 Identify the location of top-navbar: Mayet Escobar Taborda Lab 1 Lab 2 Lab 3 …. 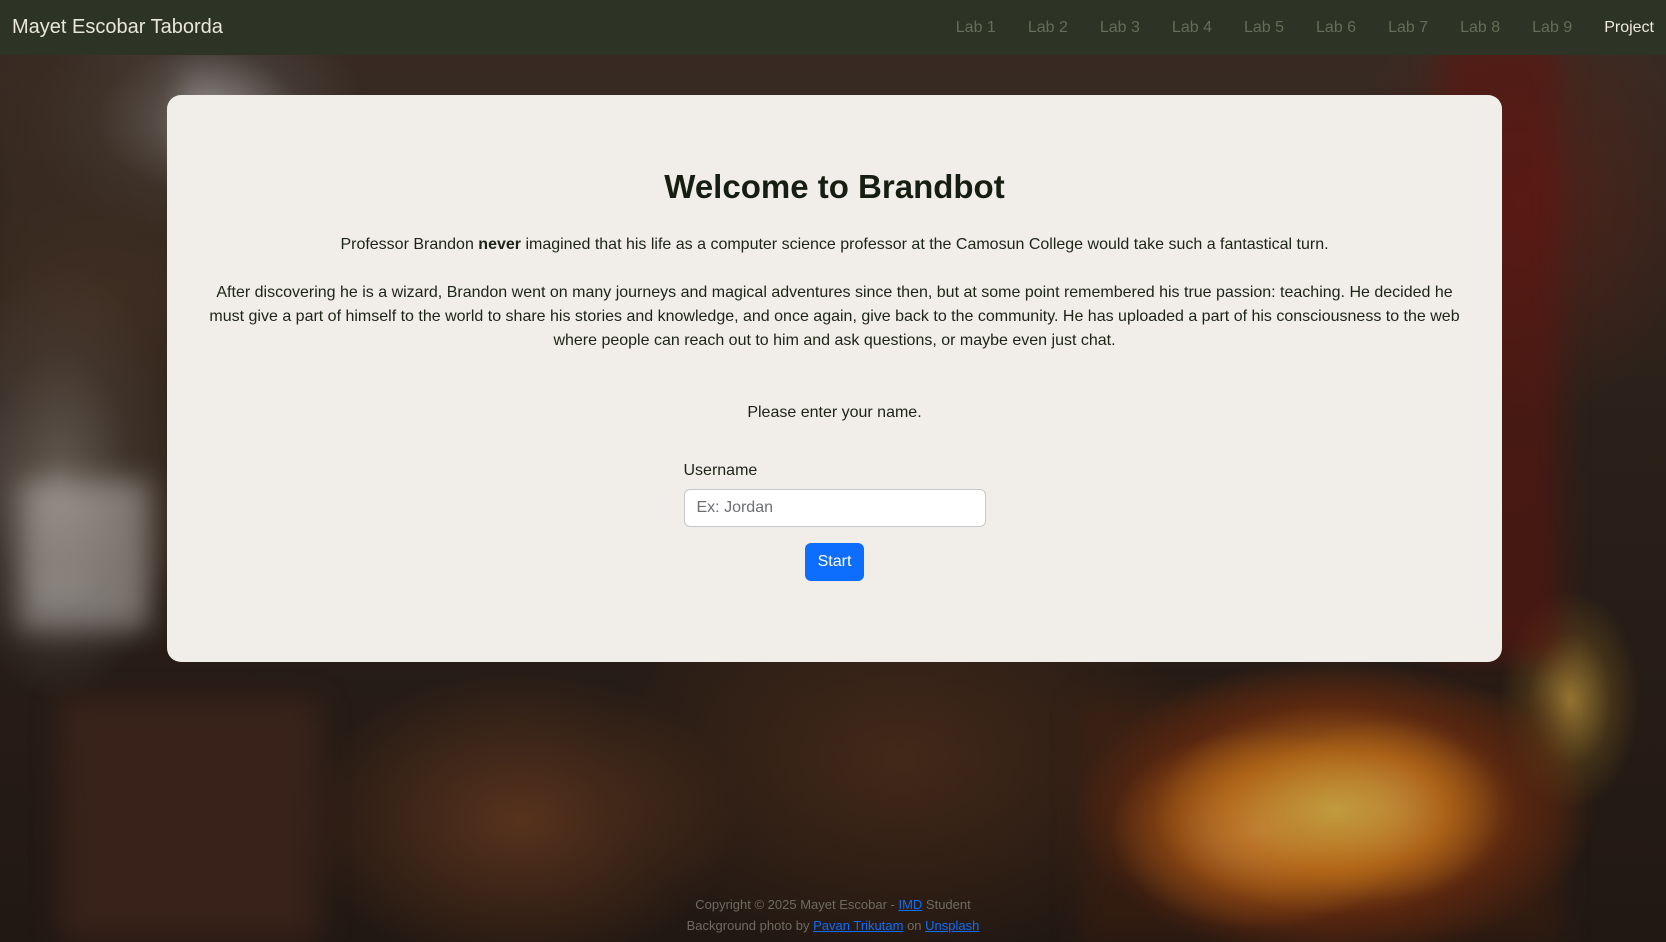
(833, 27).